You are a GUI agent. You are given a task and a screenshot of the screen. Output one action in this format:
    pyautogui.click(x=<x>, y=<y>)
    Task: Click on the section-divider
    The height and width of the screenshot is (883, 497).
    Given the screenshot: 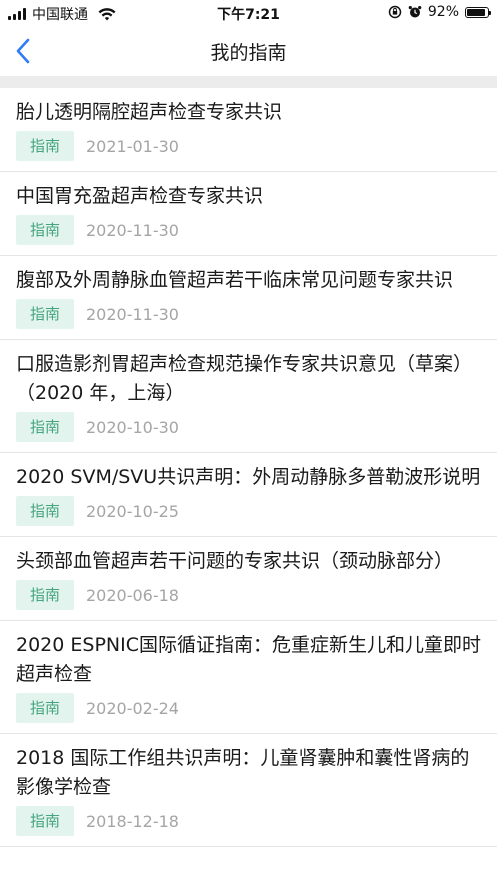 What is the action you would take?
    pyautogui.click(x=248, y=82)
    